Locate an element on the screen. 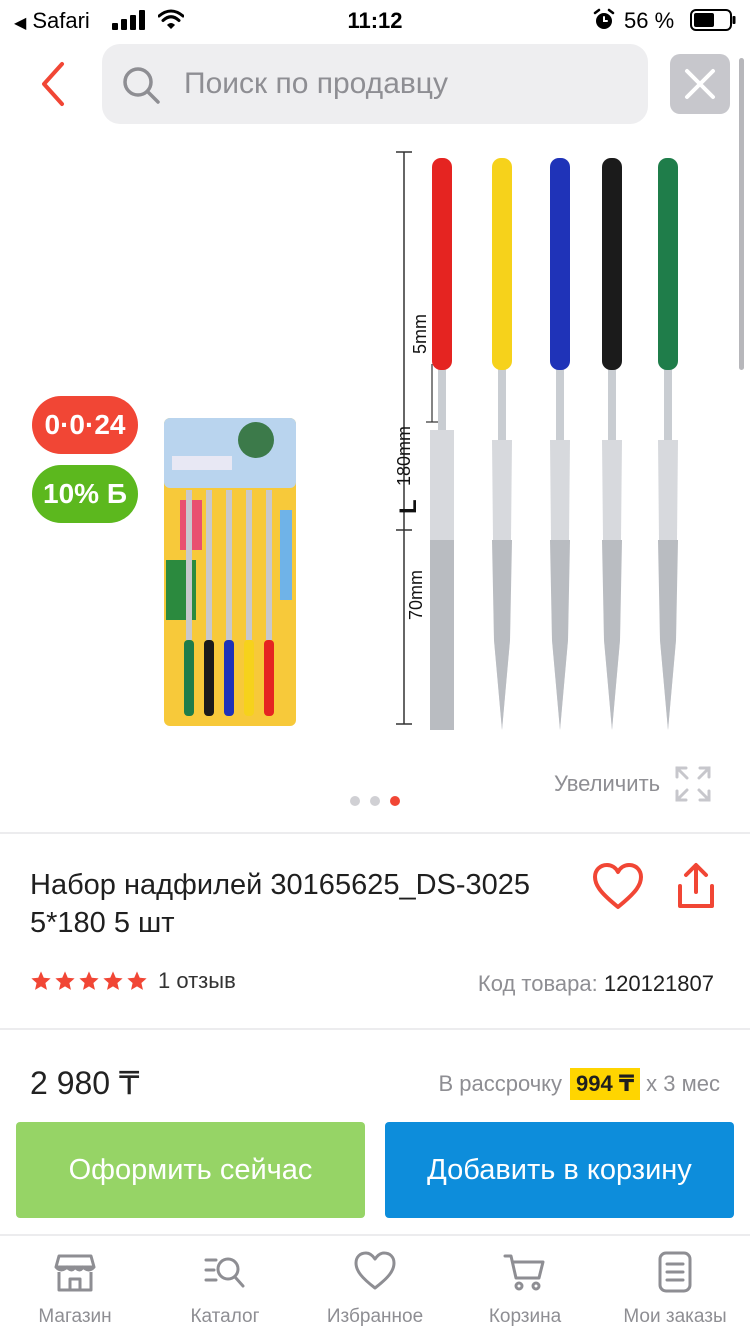 Image resolution: width=750 pixels, height=1334 pixels. close-icon is located at coordinates (700, 84).